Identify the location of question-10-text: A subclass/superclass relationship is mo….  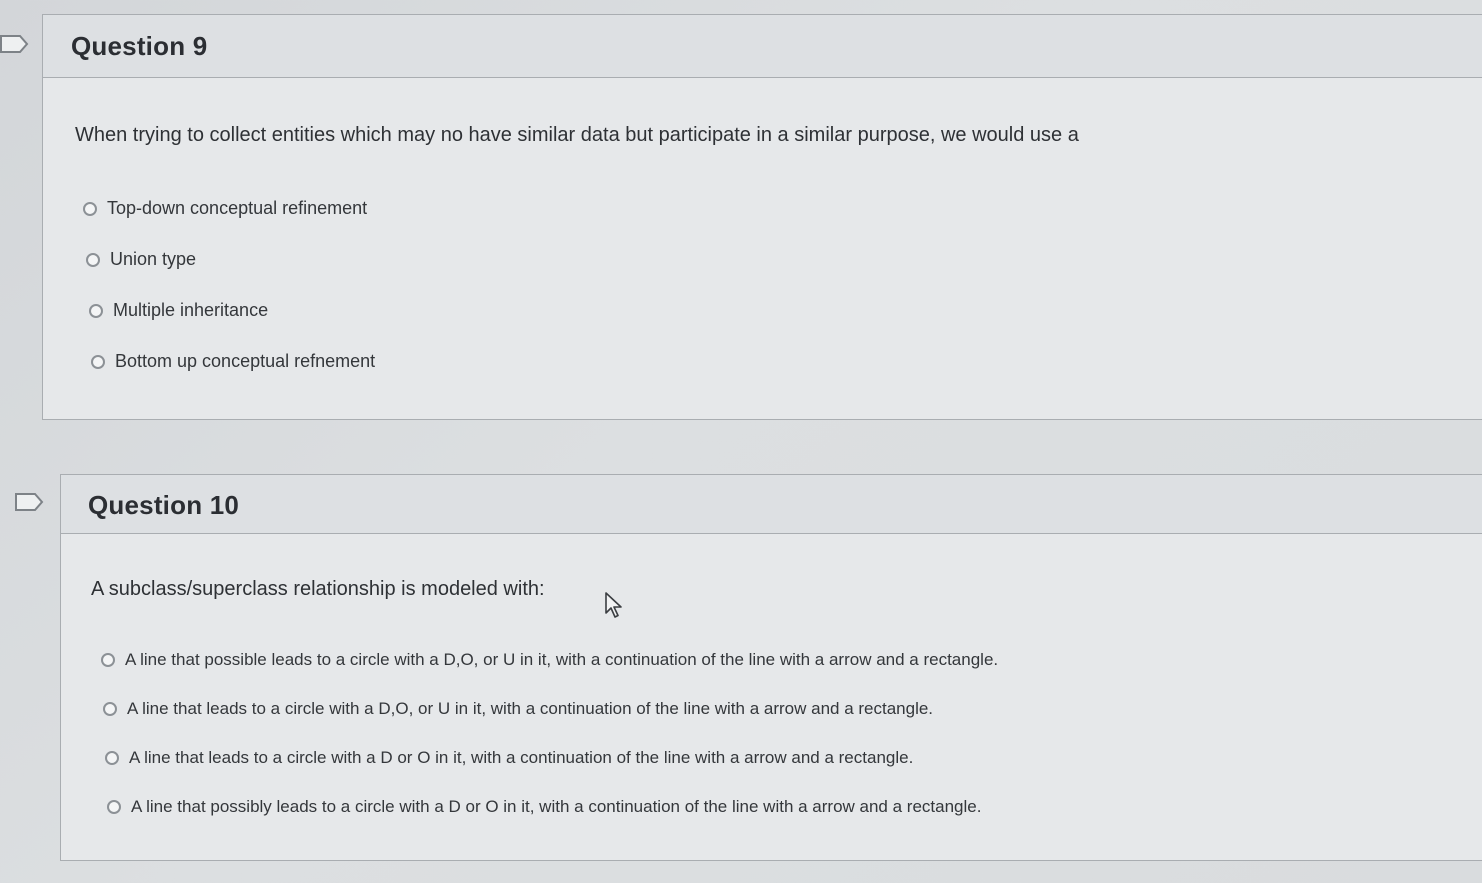
(318, 589).